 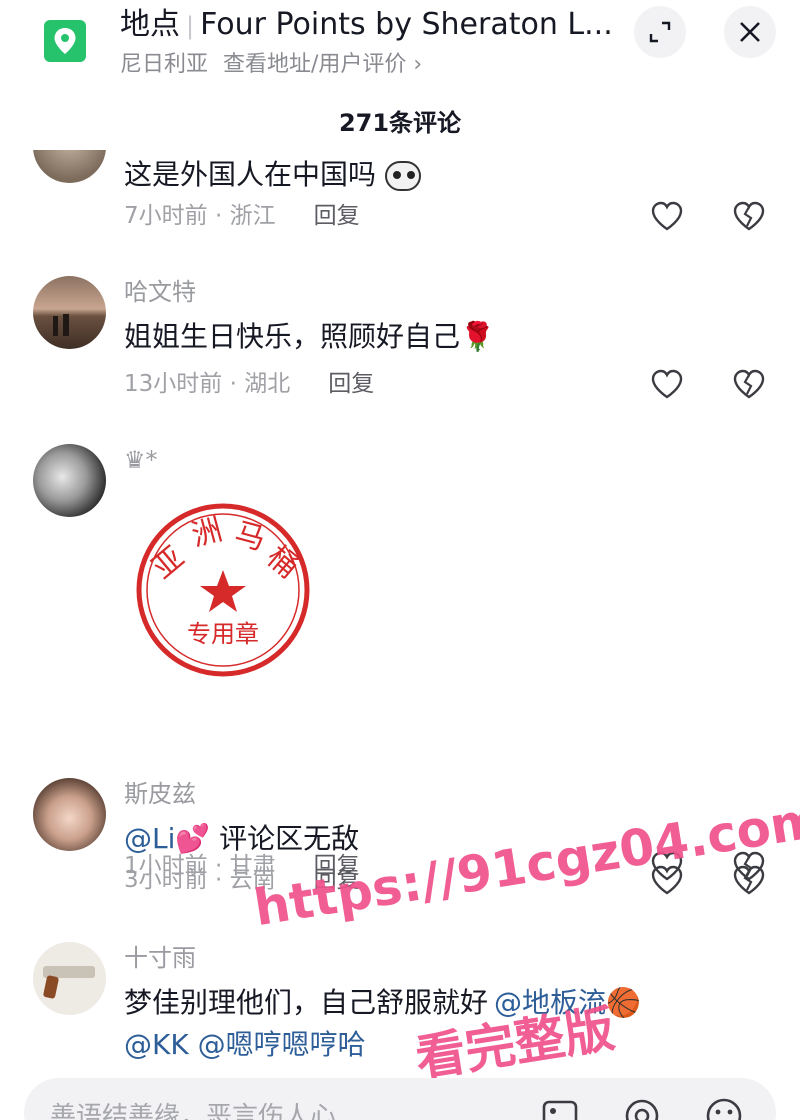 I want to click on place-subtitle: 尼日利亚 查看地址/用户评价 ›, so click(x=271, y=65).